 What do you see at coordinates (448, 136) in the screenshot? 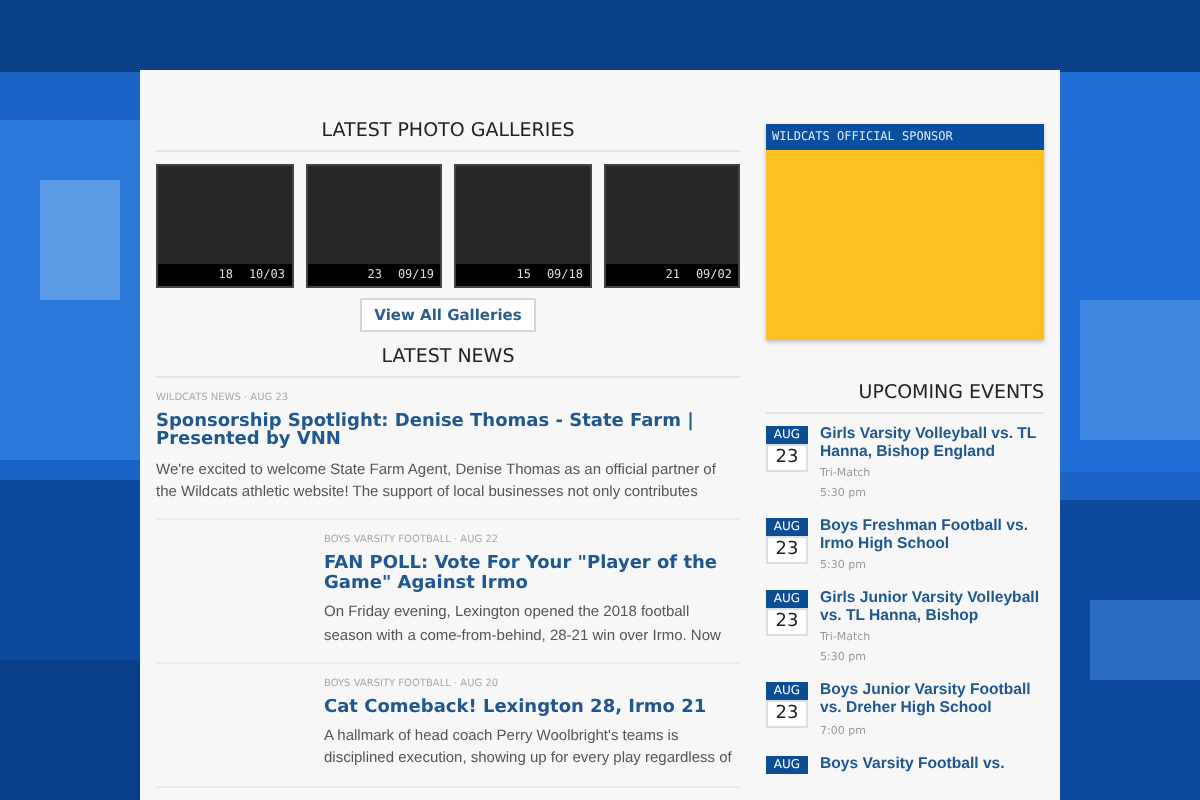
I see `section-heading: LATEST PHOTO GALLERIES` at bounding box center [448, 136].